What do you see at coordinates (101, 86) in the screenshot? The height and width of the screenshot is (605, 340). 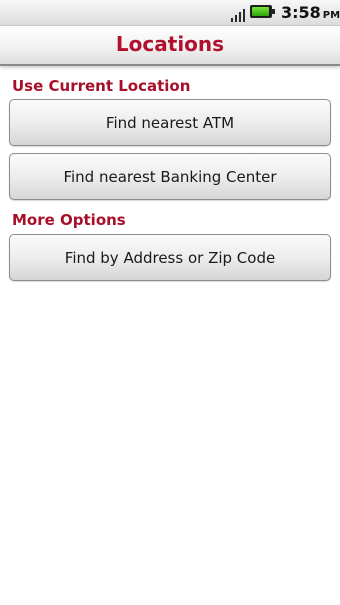 I see `section-title-current-location: Use Current Location` at bounding box center [101, 86].